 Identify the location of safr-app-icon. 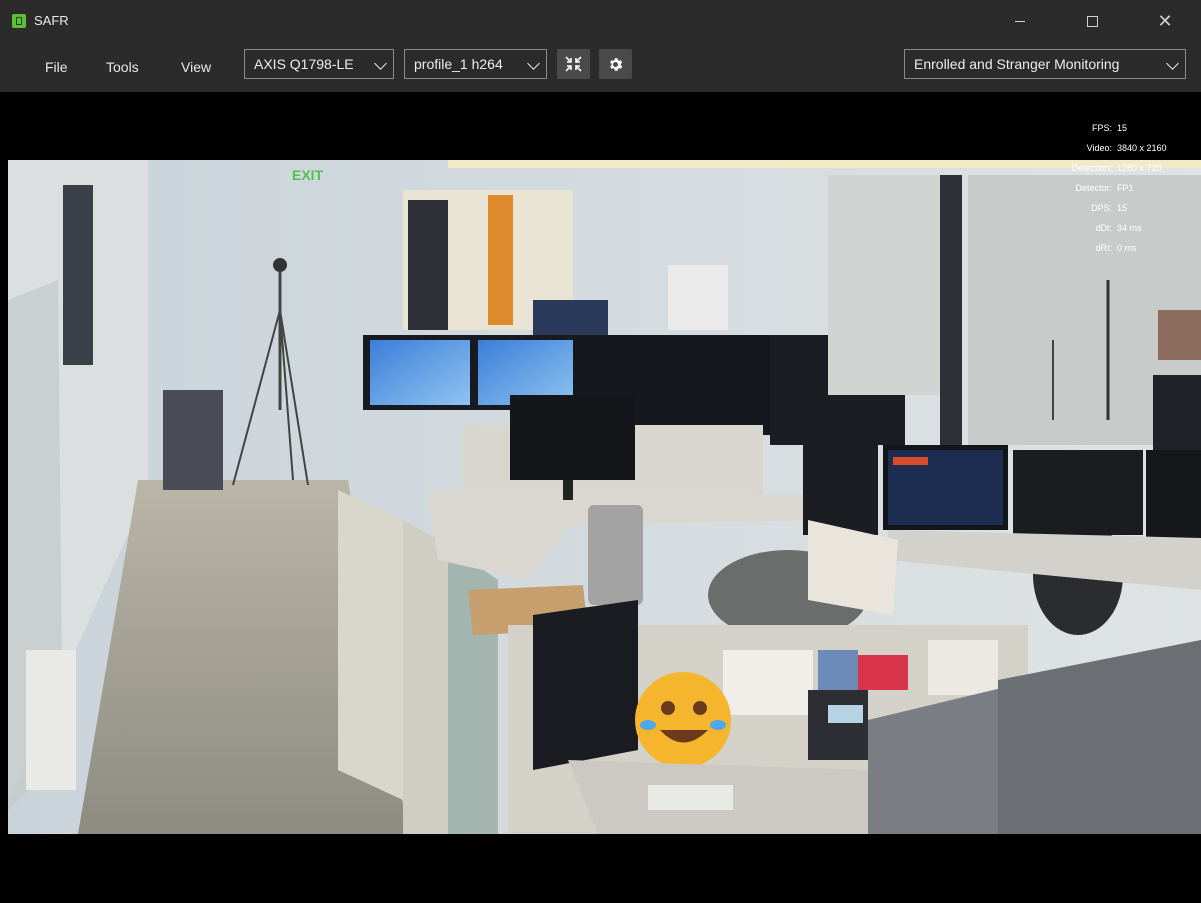
(19, 21).